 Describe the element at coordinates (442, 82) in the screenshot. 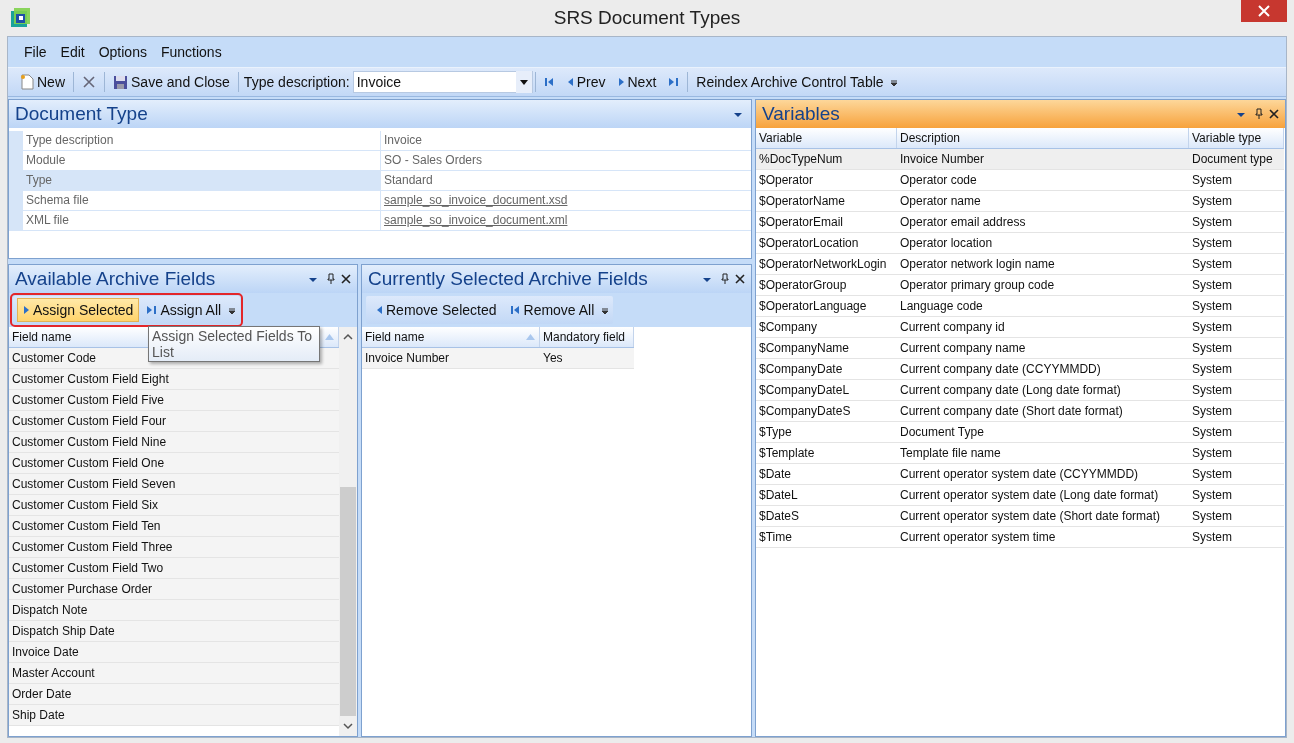

I see `type-description-dropdown: Invoice` at that location.